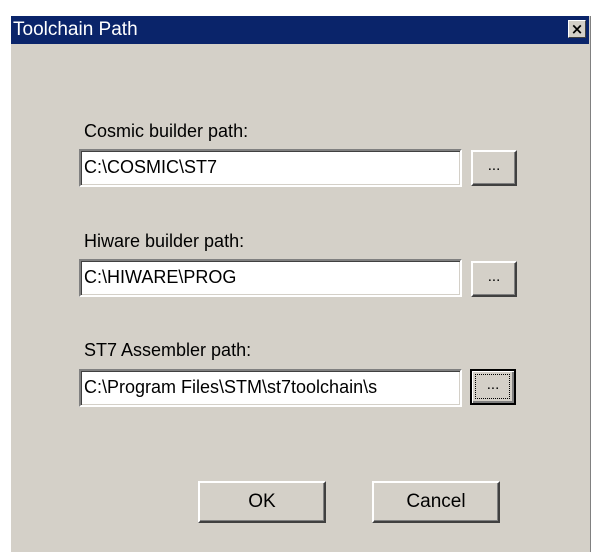 The width and height of the screenshot is (598, 552). I want to click on close-button: ×, so click(577, 29).